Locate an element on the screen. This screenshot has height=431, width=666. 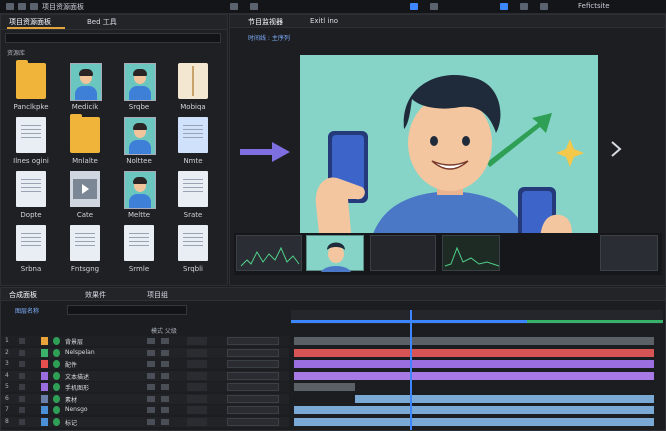
workspace-label: Fefictsite is located at coordinates (594, 6).